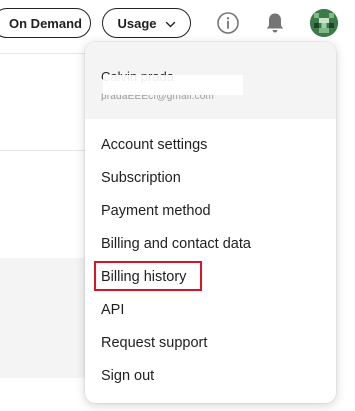  I want to click on on-demand-label: On Demand, so click(45, 23).